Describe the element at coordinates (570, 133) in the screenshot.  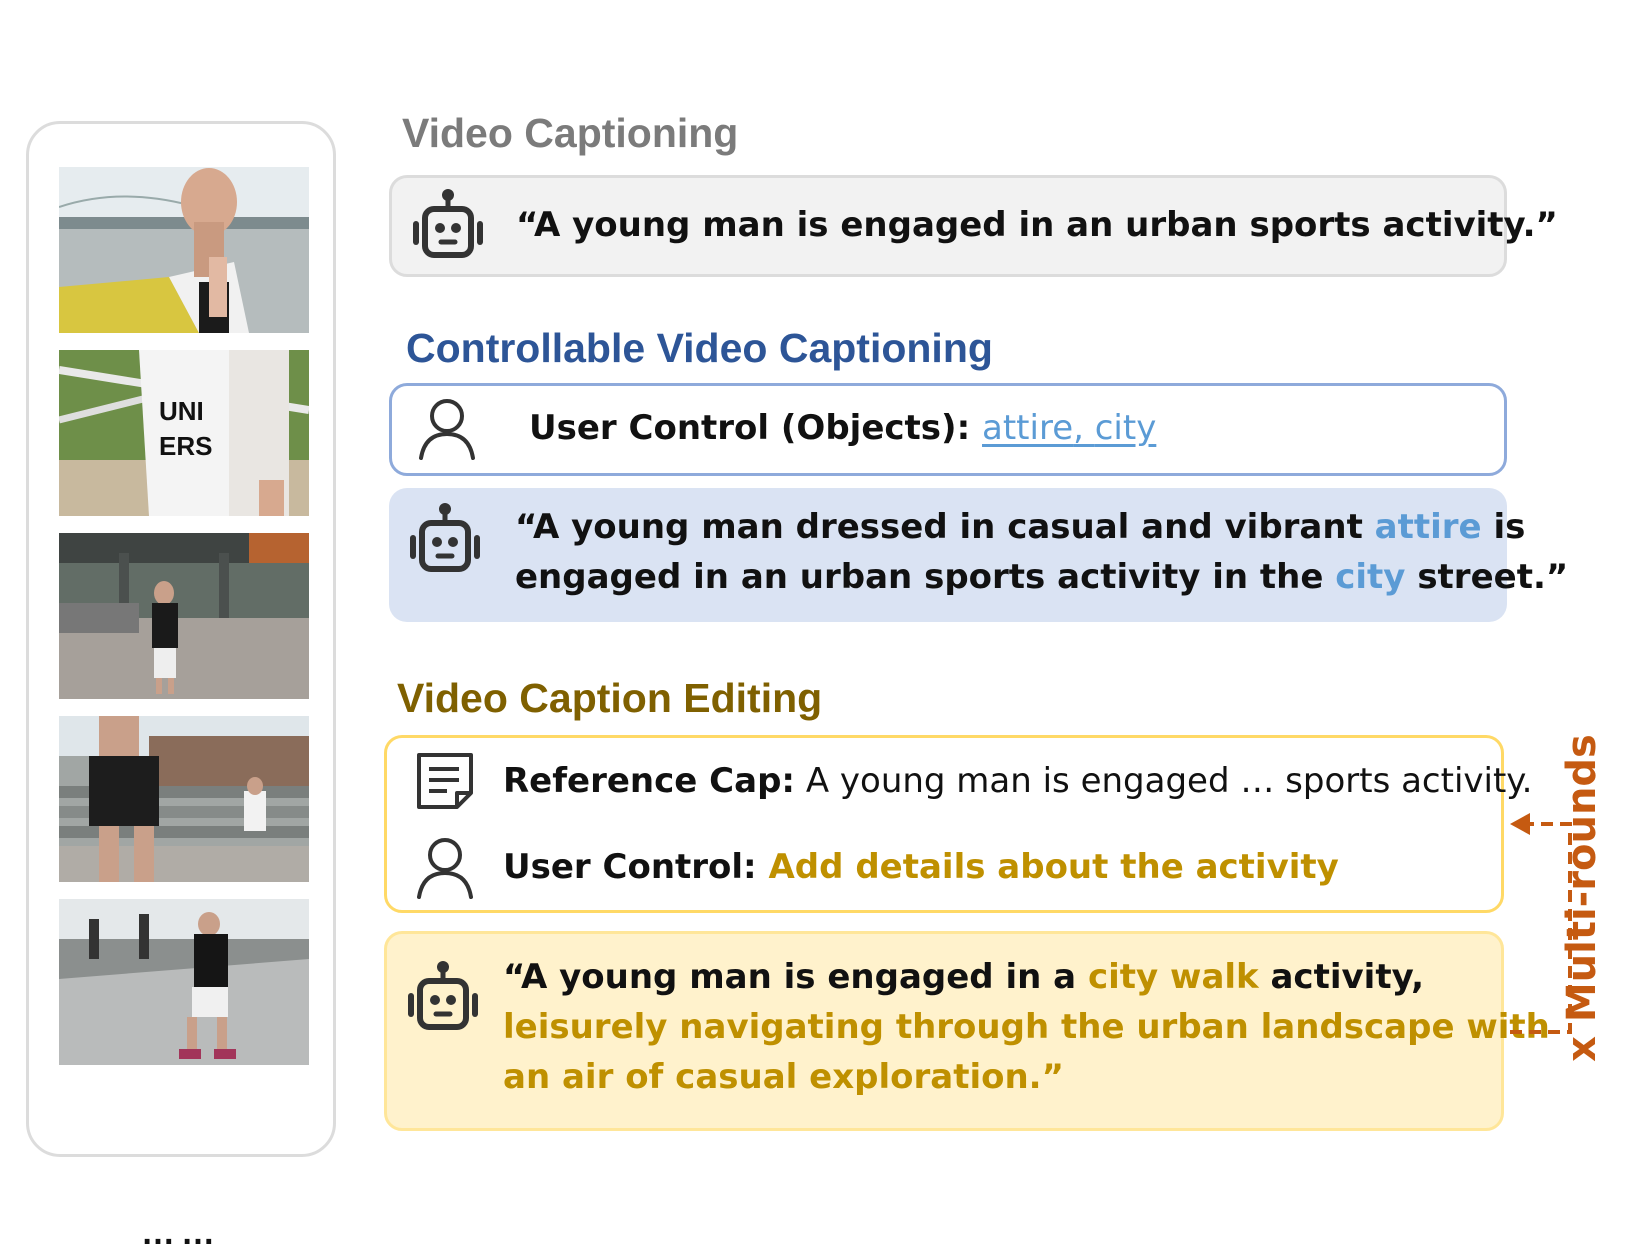
I see `section-title-video-captioning: Video Captioning` at that location.